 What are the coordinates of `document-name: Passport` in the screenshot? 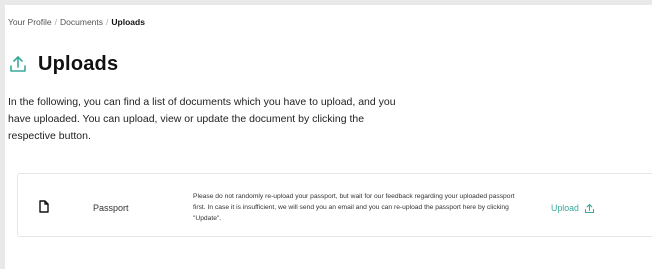 It's located at (111, 208).